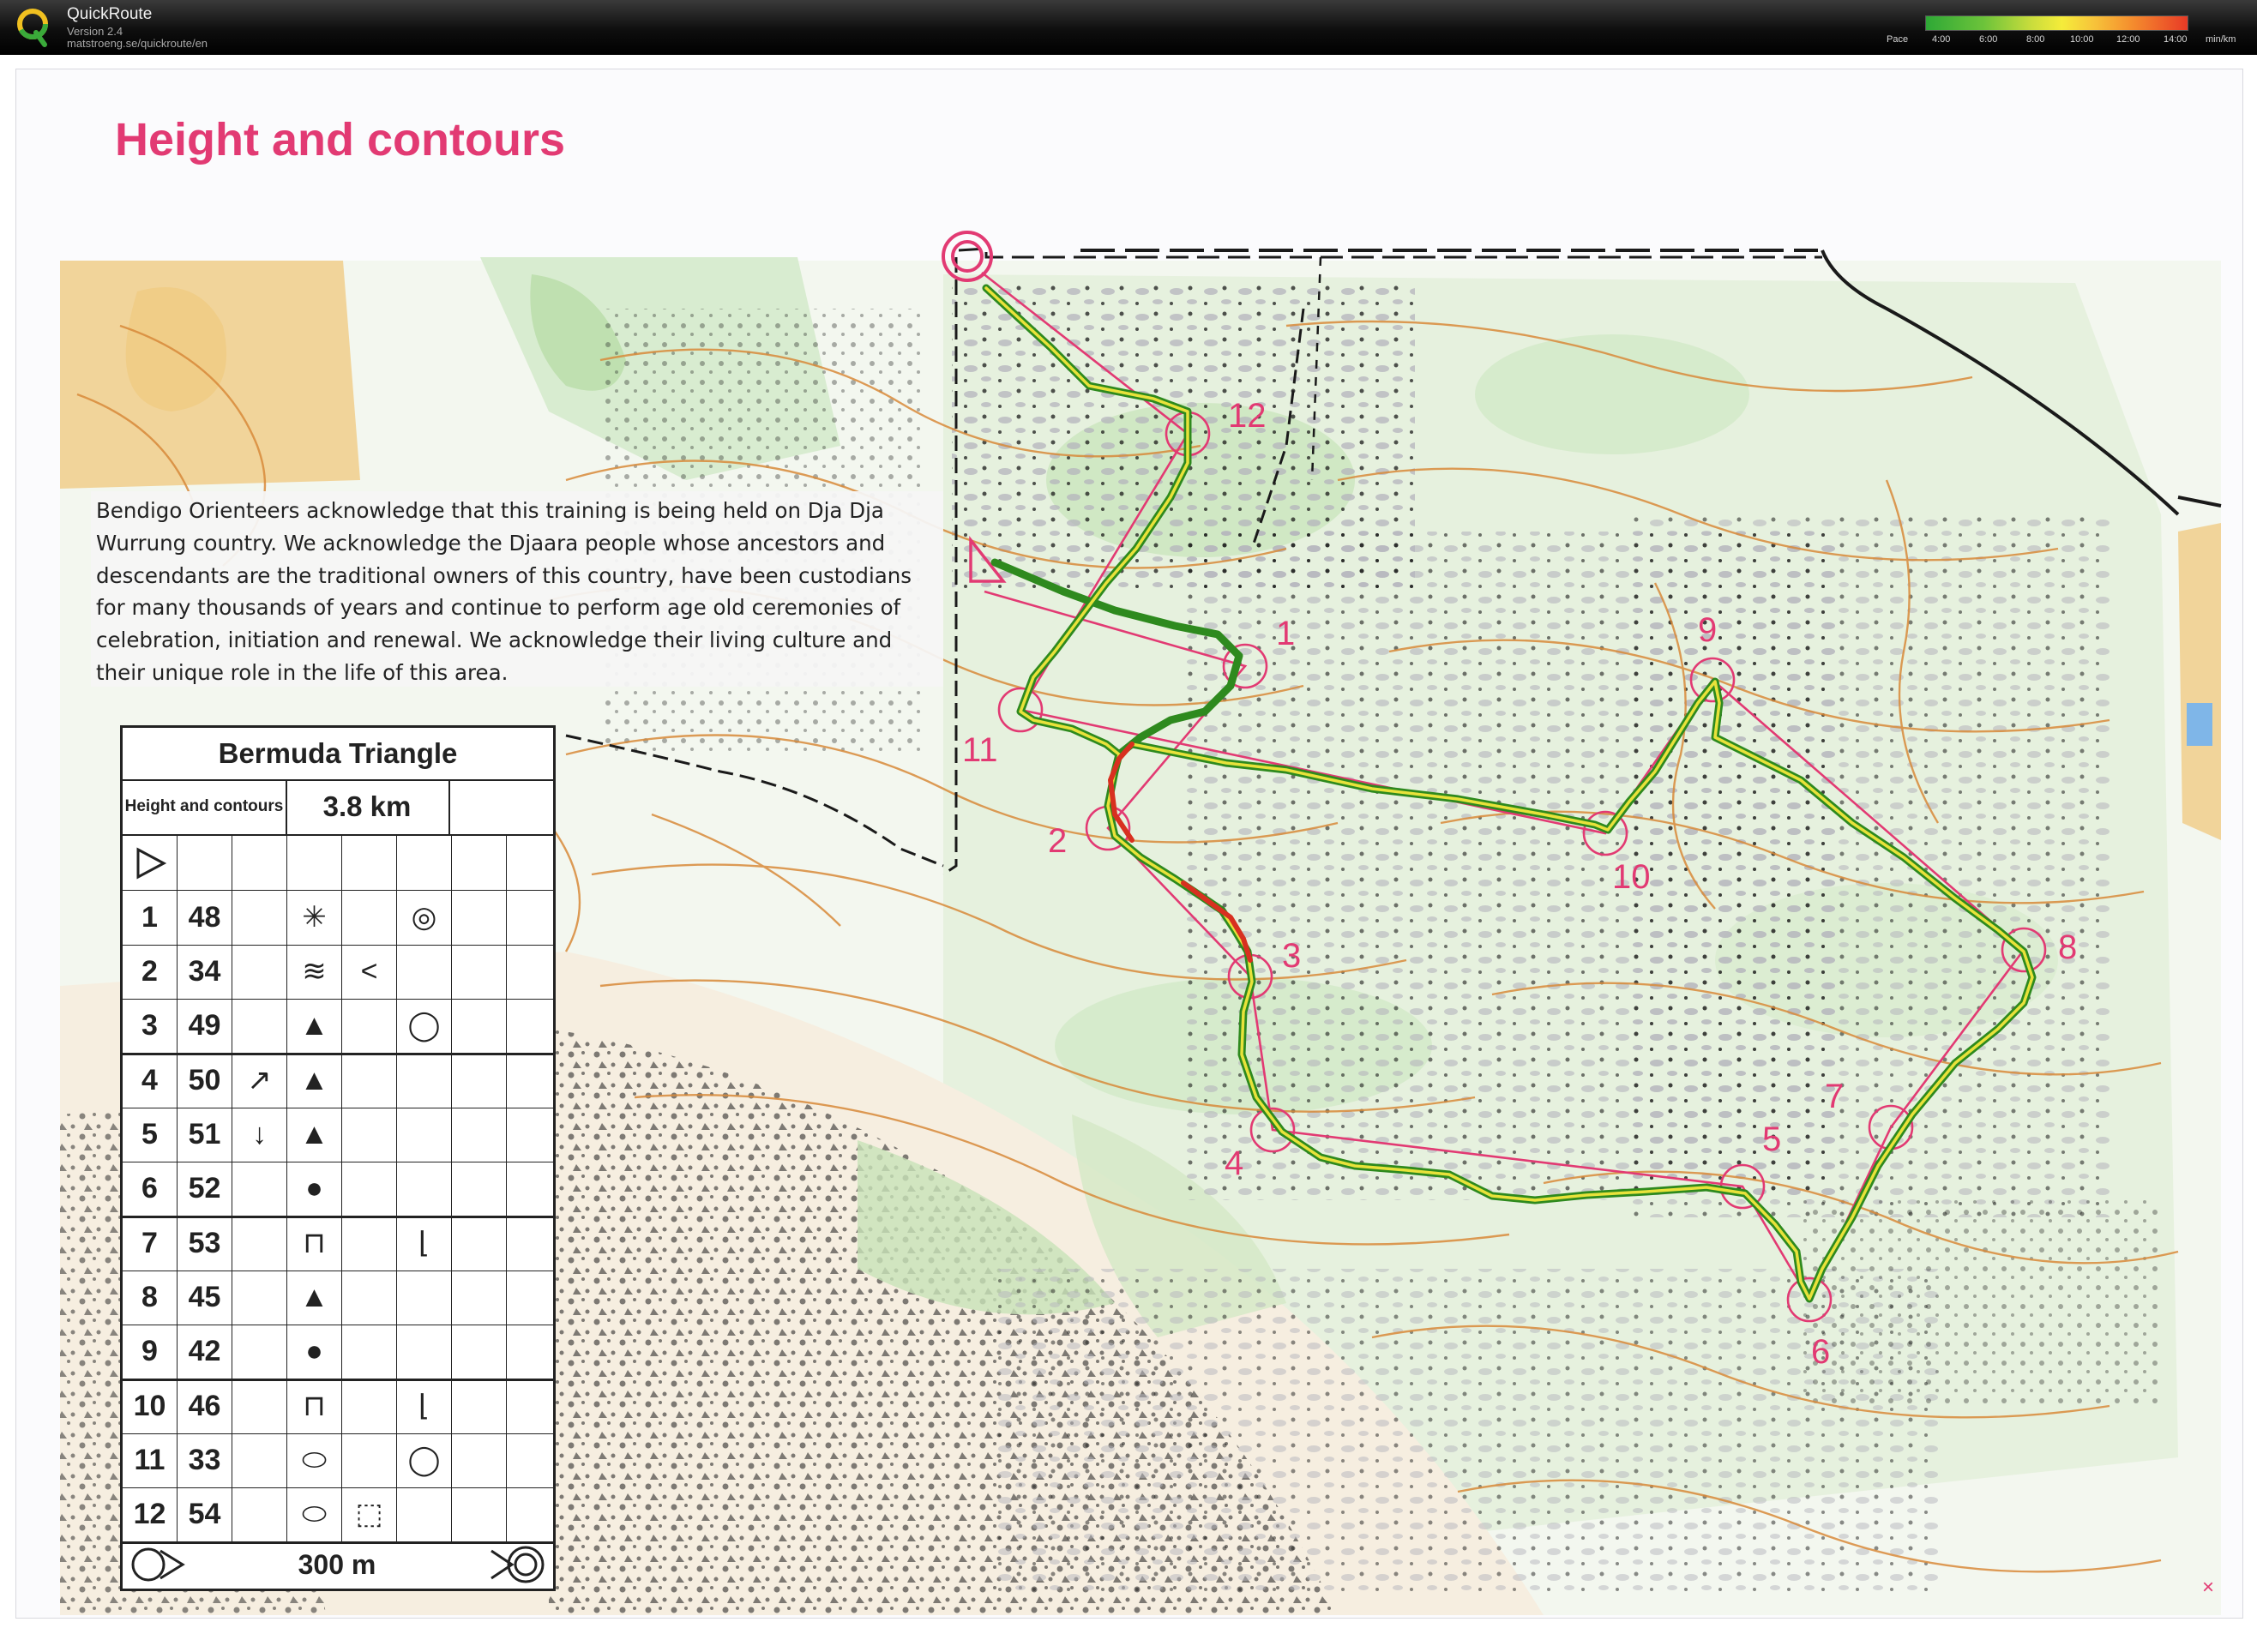 The height and width of the screenshot is (1652, 2257). I want to click on control-label-9: 9, so click(1707, 630).